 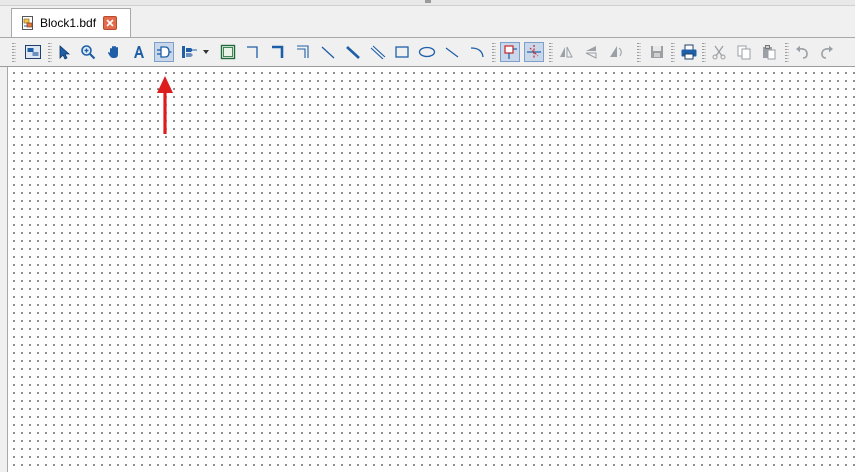 I want to click on orthogonal-node-tool-icon, so click(x=252, y=52).